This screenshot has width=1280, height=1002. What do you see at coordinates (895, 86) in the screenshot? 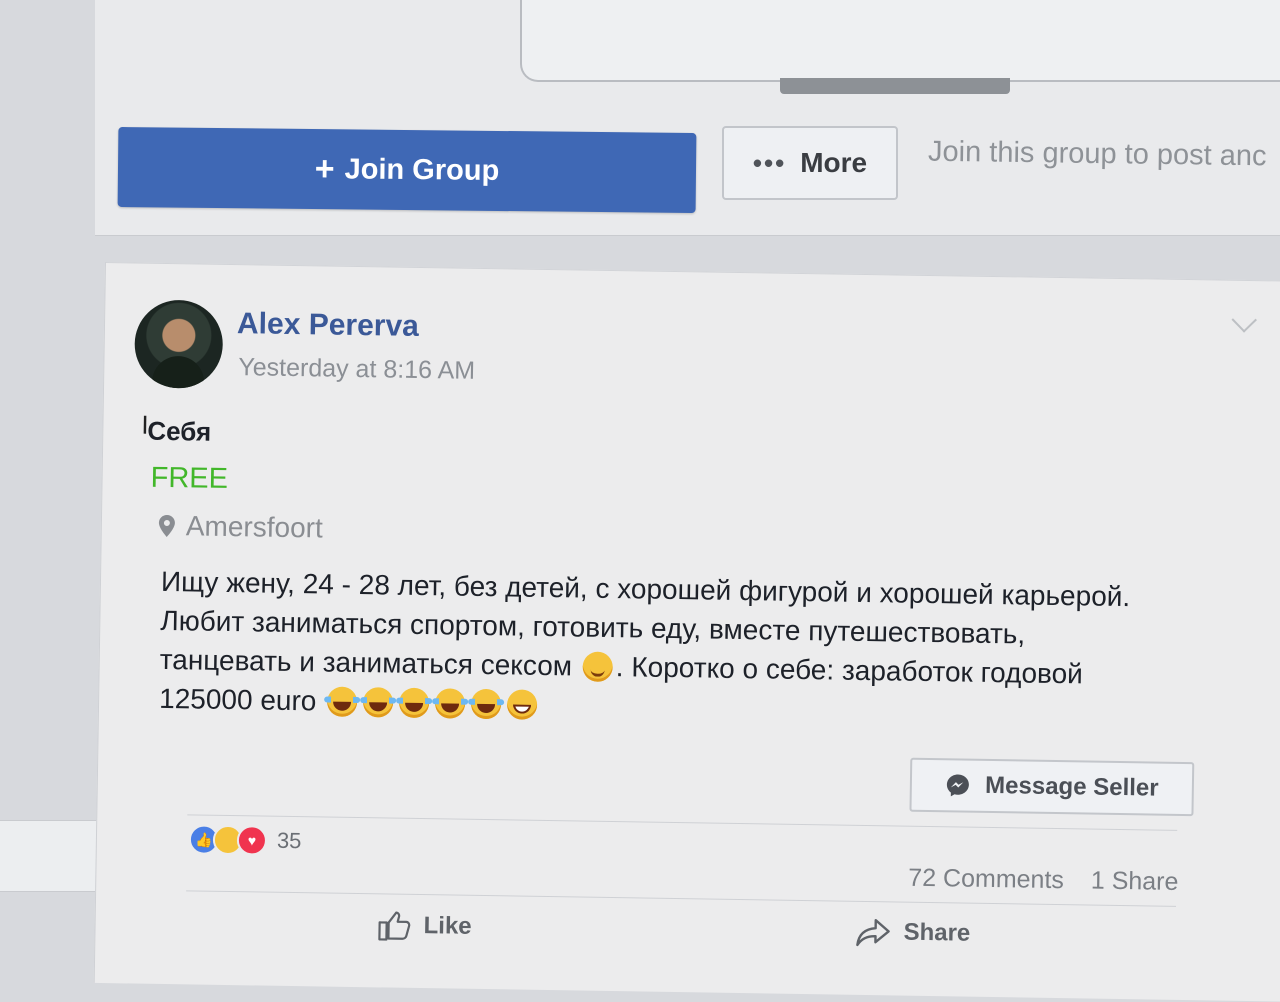
I see `cover-photo-bar` at bounding box center [895, 86].